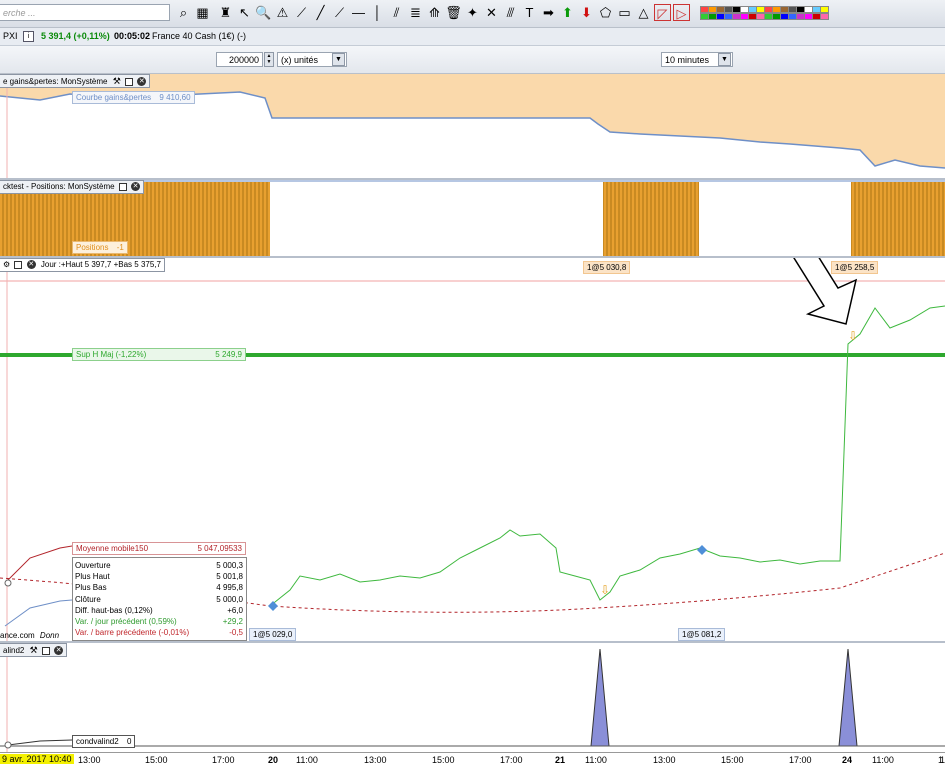 This screenshot has height=769, width=945. I want to click on positions-panel-title: cktest - Positions: MonSystème ✕, so click(72, 187).